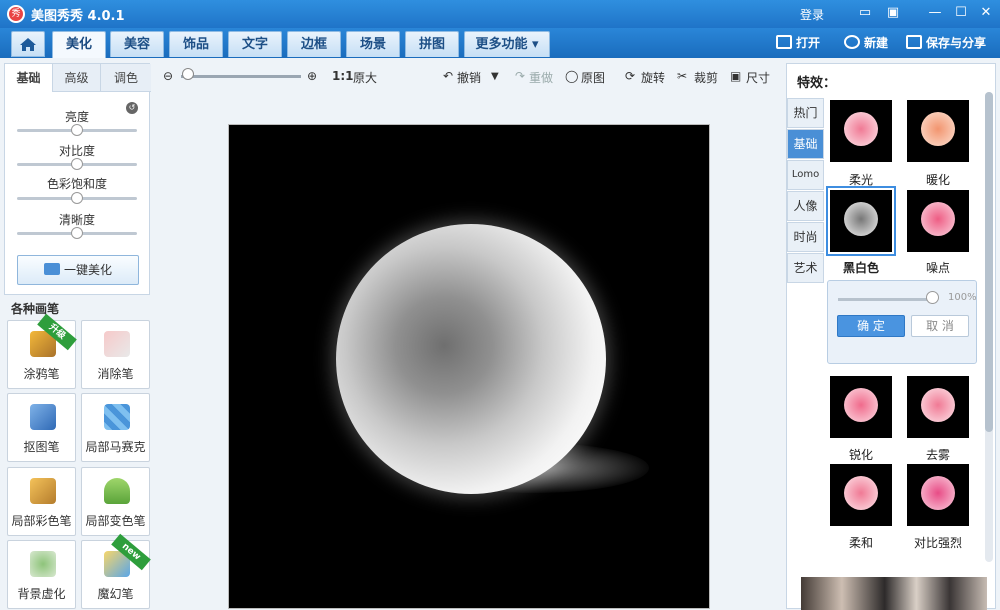 Image resolution: width=1000 pixels, height=610 pixels. What do you see at coordinates (865, 13) in the screenshot?
I see `message-icon: ▭` at bounding box center [865, 13].